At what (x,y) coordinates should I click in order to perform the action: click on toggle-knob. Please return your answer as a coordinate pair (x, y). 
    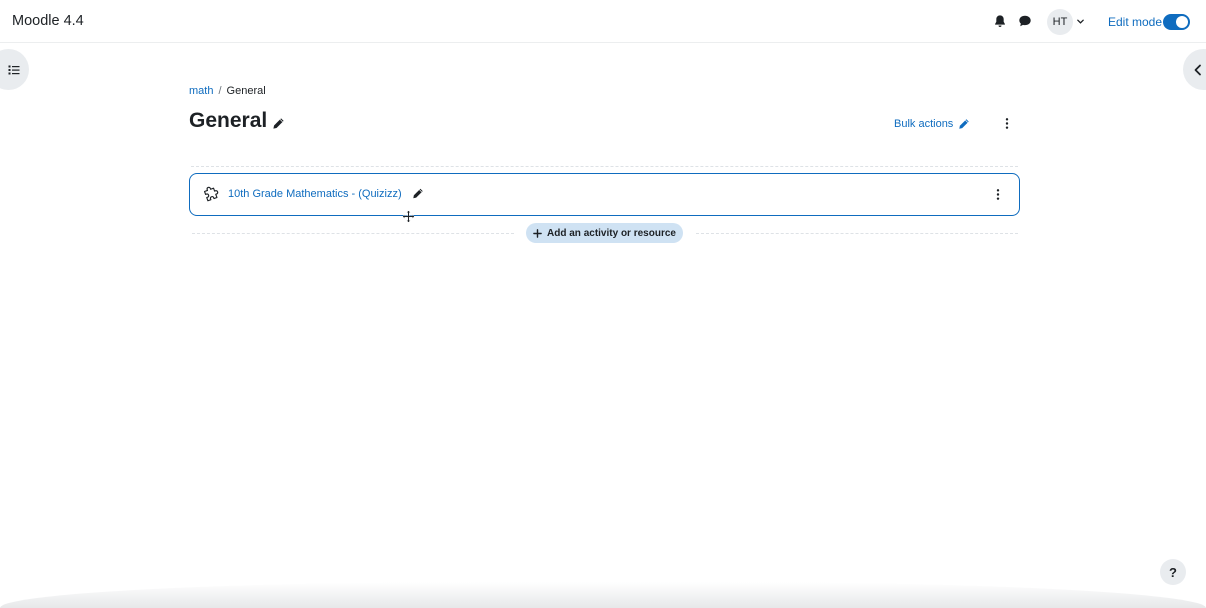
    Looking at the image, I should click on (1182, 22).